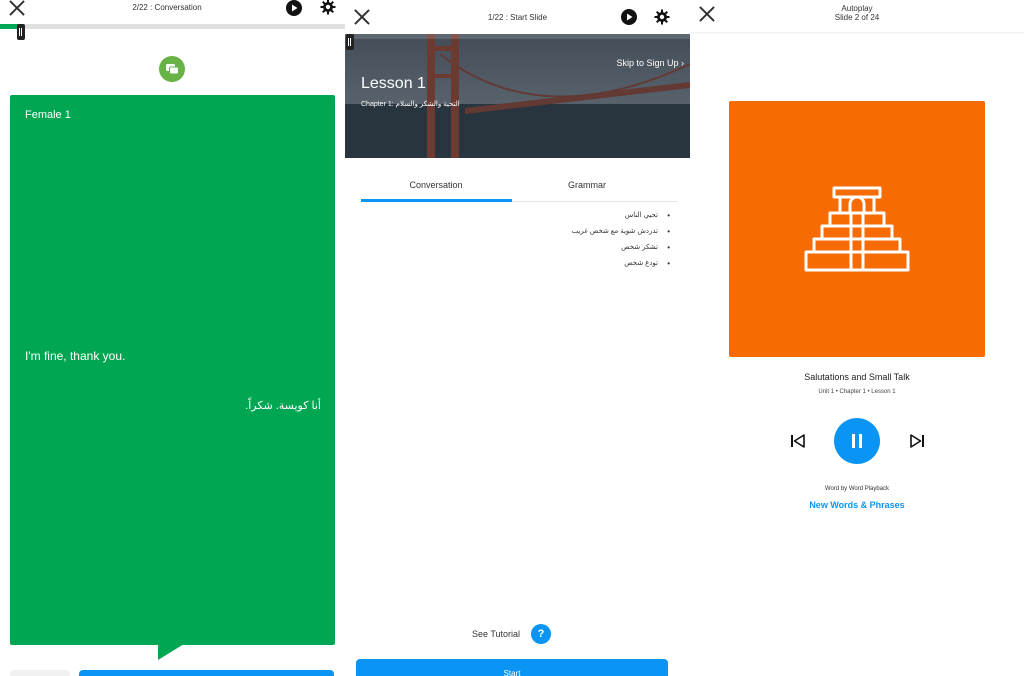 The width and height of the screenshot is (1024, 676). I want to click on secondary-button, so click(40, 673).